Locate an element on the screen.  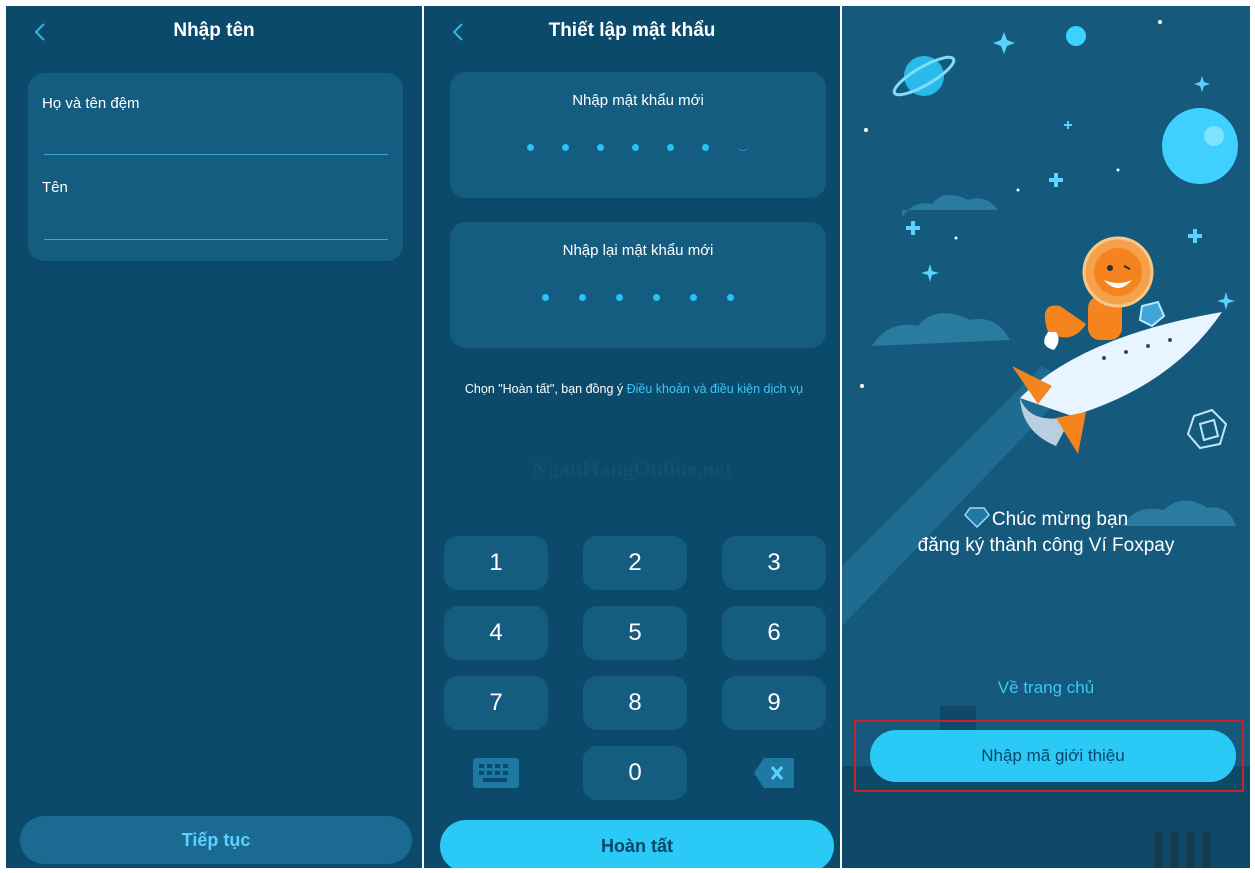
header: Thiết lập mật khẩu is located at coordinates (632, 32).